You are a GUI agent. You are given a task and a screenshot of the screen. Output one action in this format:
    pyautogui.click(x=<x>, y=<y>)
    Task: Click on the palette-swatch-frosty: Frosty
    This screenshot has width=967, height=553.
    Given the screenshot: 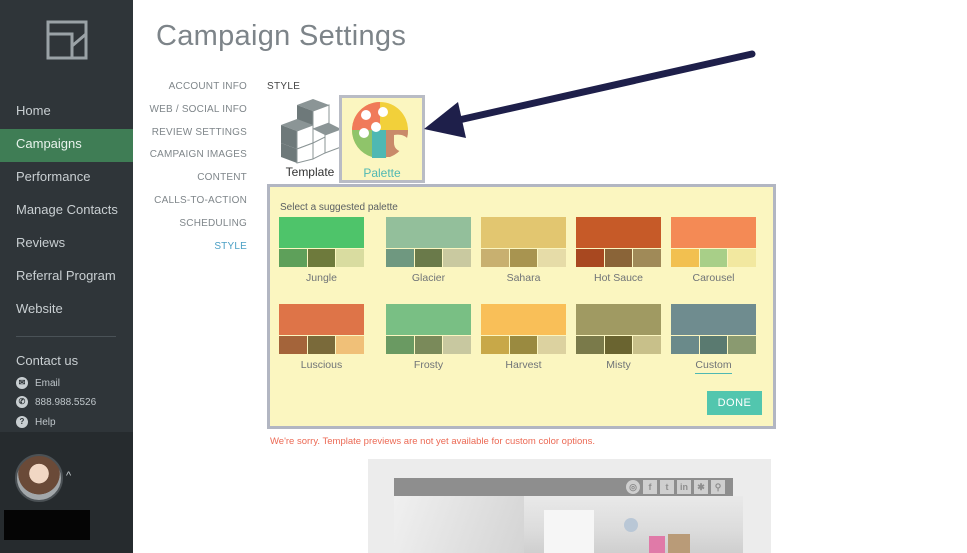 What is the action you would take?
    pyautogui.click(x=429, y=338)
    